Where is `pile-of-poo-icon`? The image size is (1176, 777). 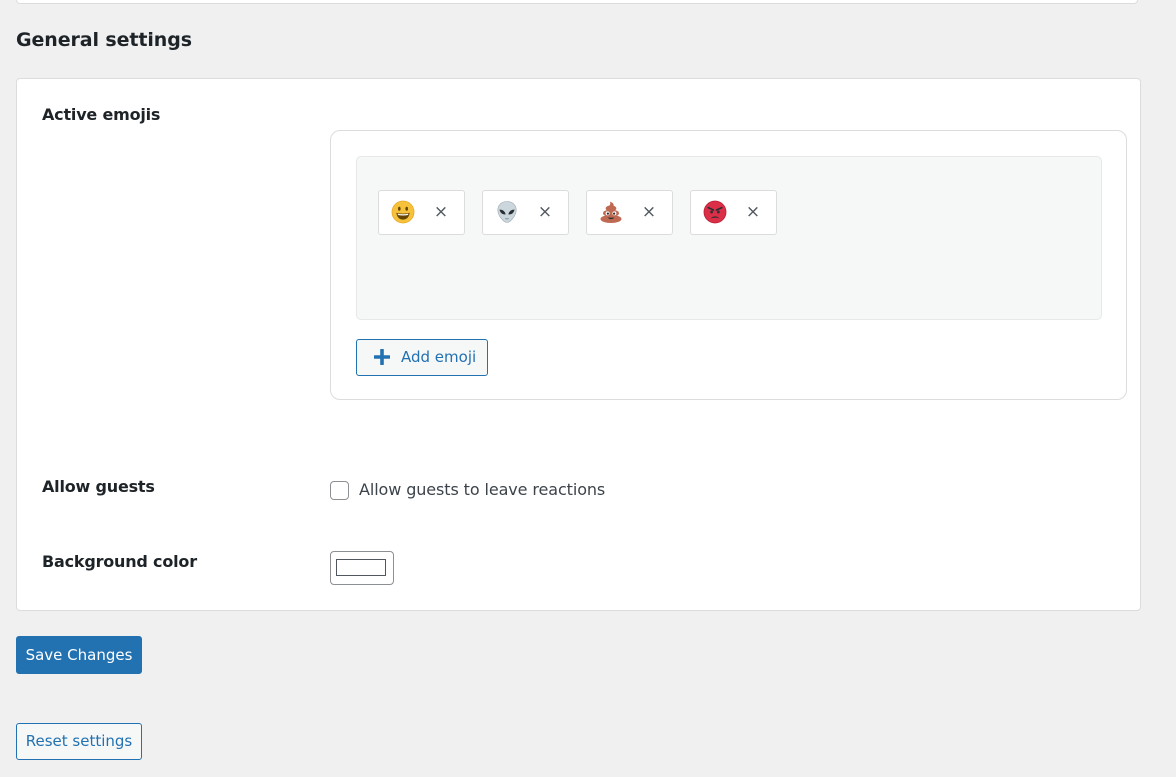 pile-of-poo-icon is located at coordinates (611, 212).